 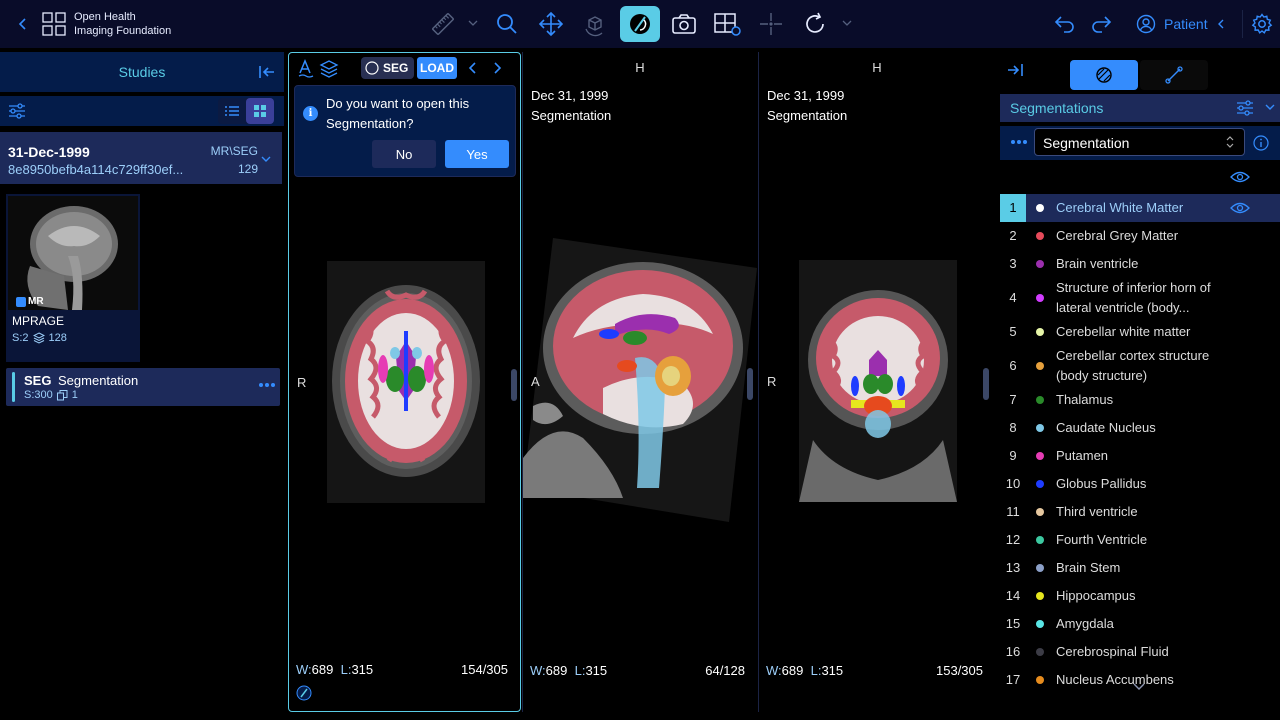 I want to click on segmentation-tool-button, so click(x=640, y=24).